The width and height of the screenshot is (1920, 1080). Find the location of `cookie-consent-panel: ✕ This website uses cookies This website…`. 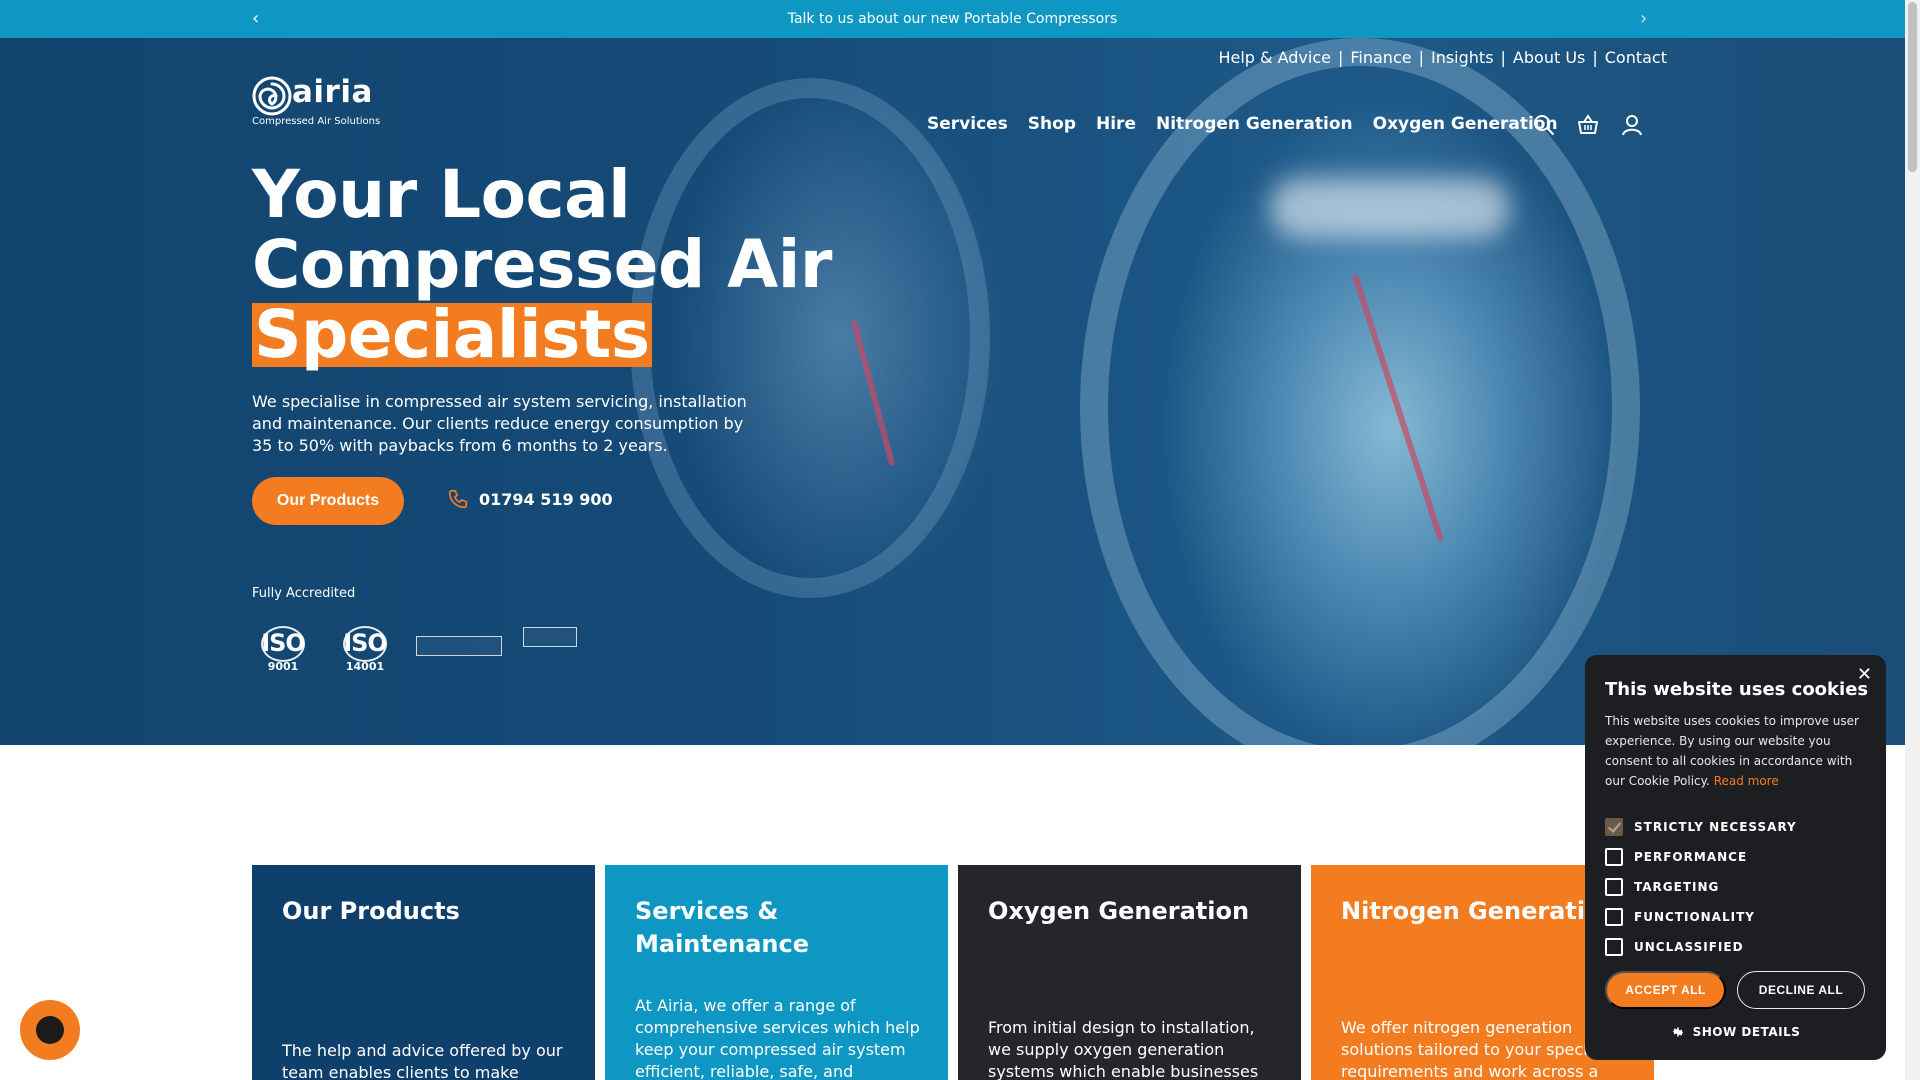

cookie-consent-panel: ✕ This website uses cookies This website… is located at coordinates (1735, 857).